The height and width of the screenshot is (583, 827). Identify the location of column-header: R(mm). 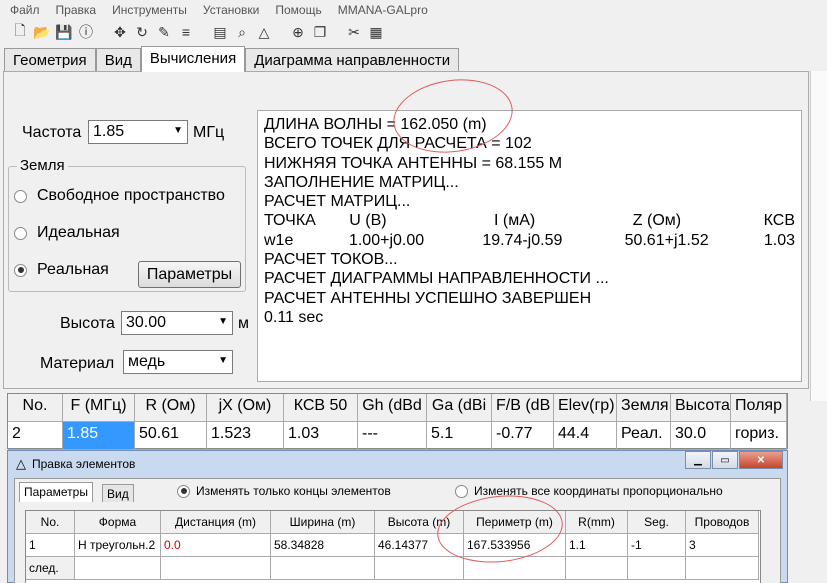
(597, 522).